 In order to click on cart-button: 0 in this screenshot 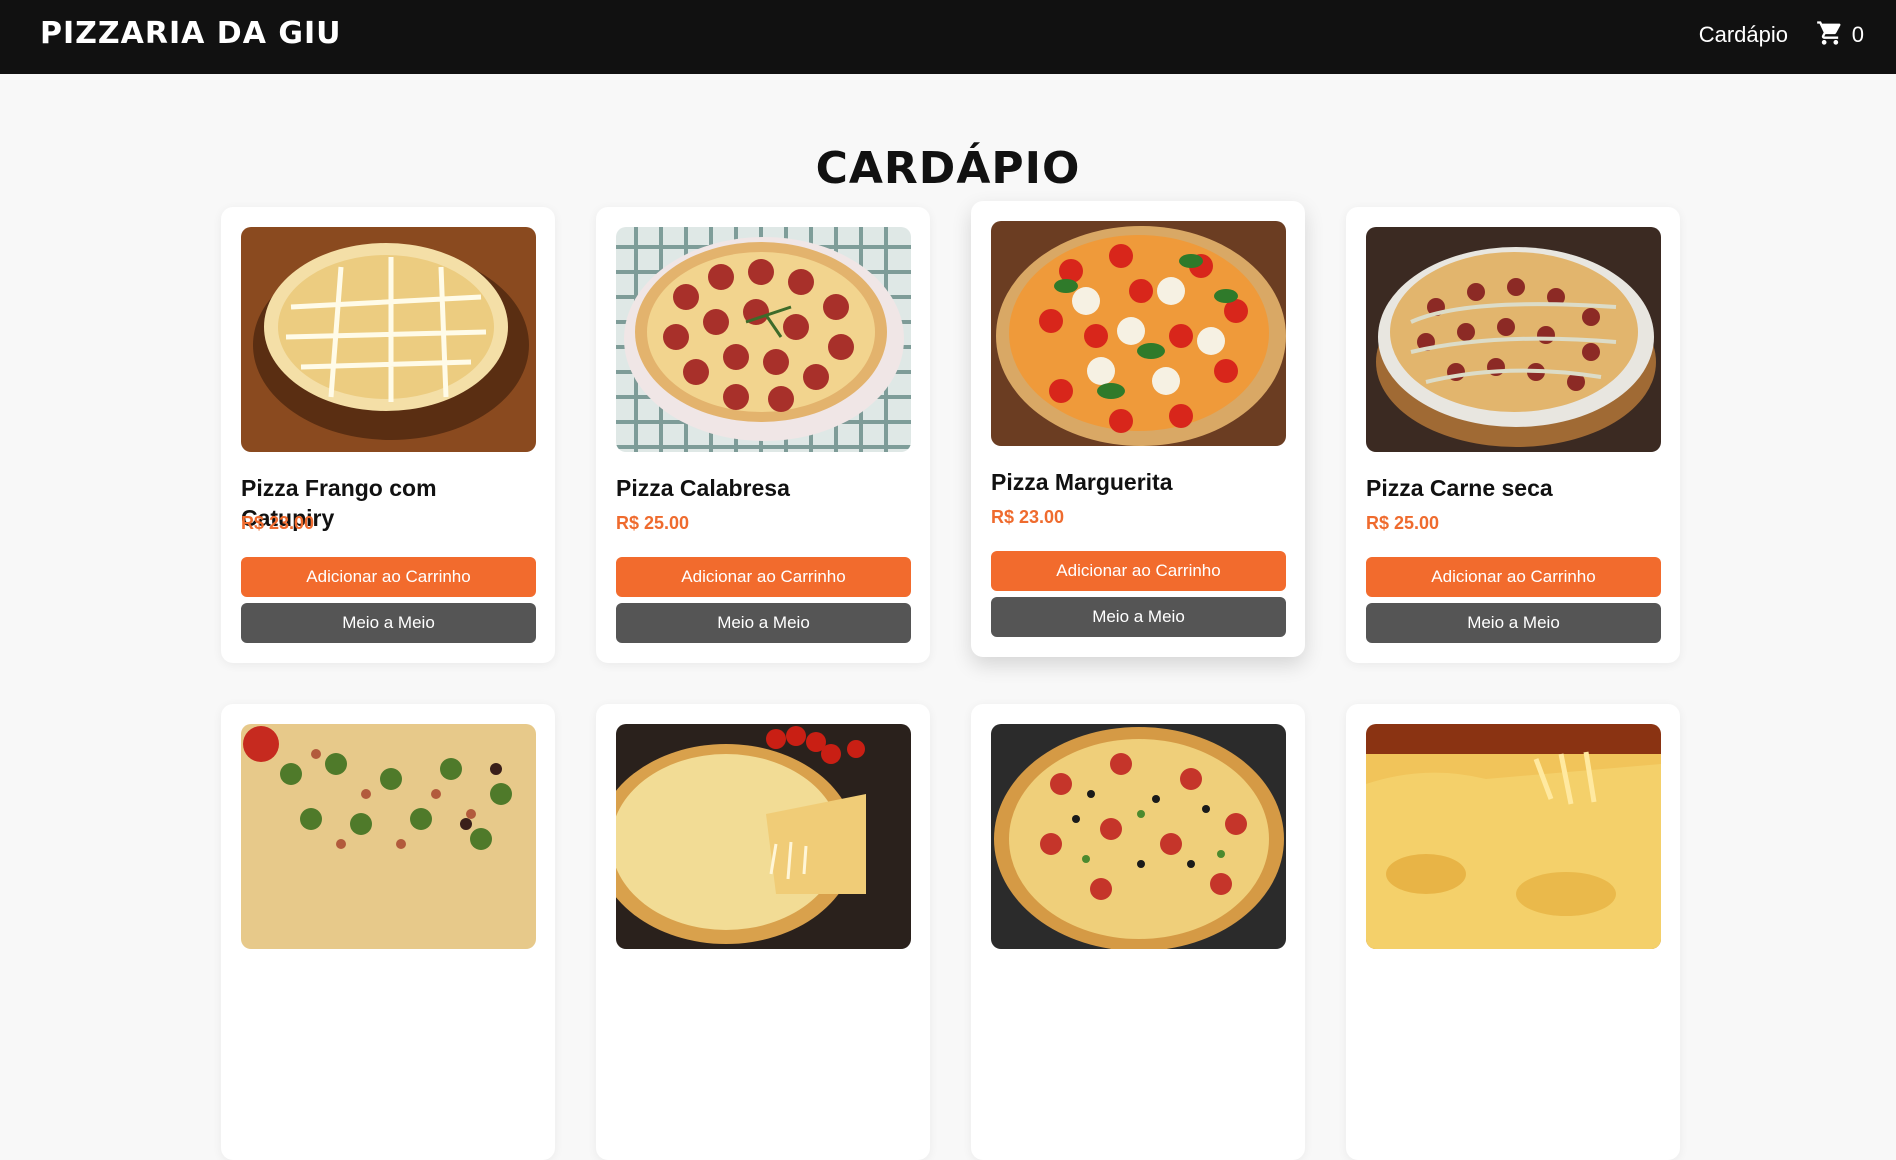, I will do `click(1840, 35)`.